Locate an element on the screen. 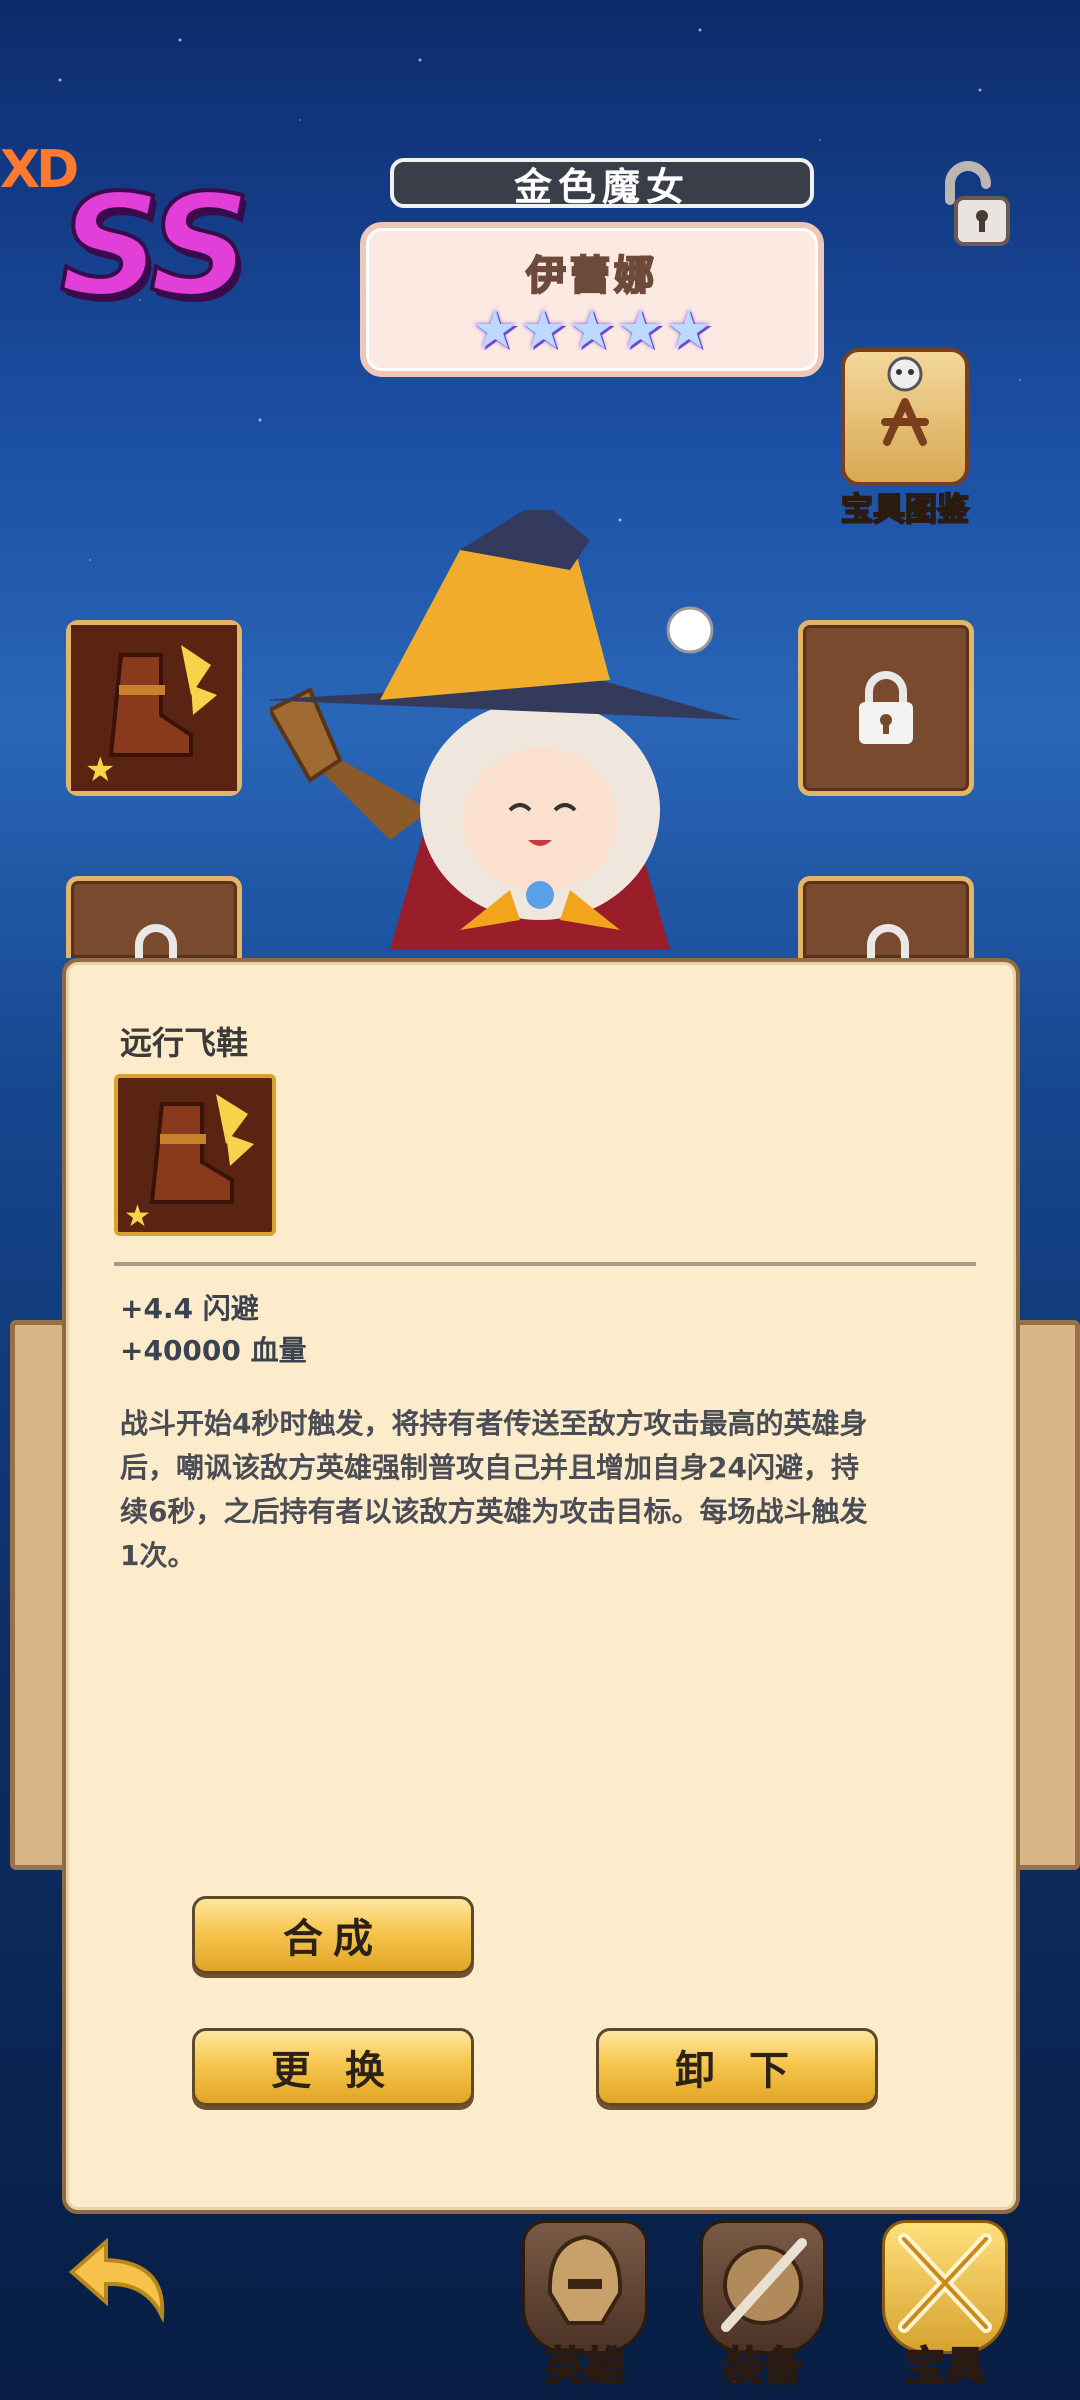  back-button is located at coordinates (121, 2278).